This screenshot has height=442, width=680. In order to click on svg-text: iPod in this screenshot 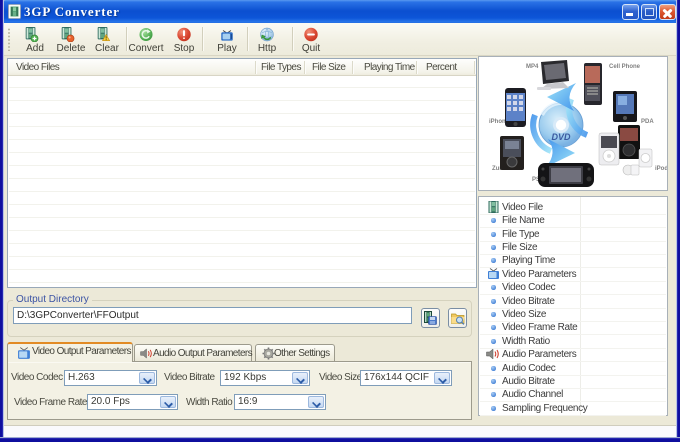, I will do `click(661, 169)`.